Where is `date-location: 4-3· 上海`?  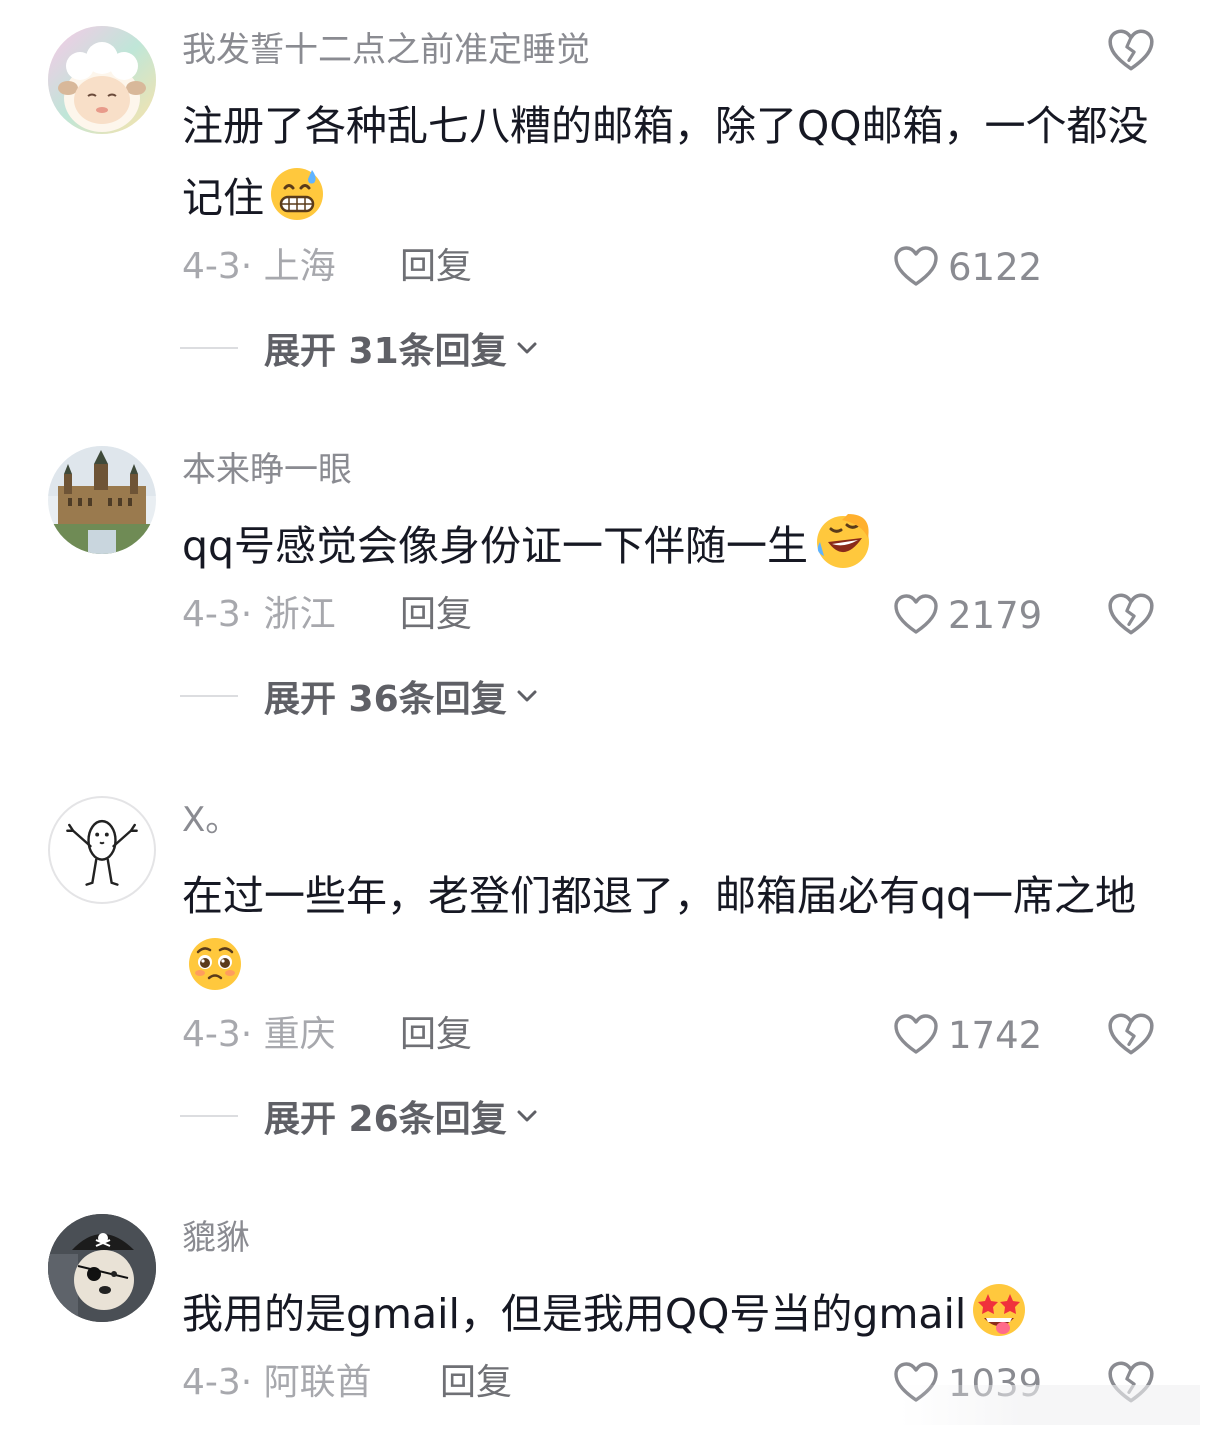
date-location: 4-3· 上海 is located at coordinates (259, 266).